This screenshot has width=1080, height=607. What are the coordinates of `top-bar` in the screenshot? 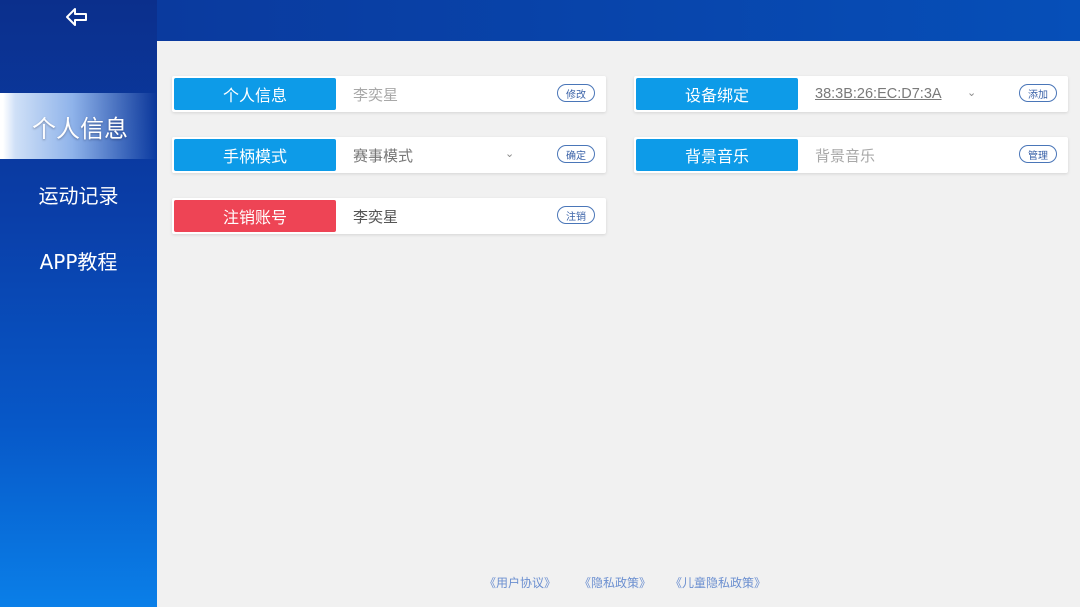 It's located at (618, 20).